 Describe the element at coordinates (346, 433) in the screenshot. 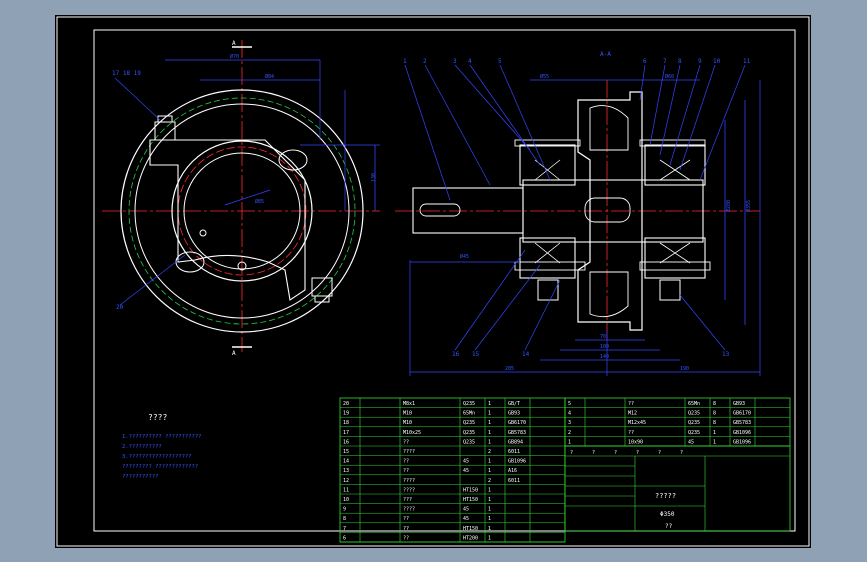

I see `table-cell: 17` at that location.